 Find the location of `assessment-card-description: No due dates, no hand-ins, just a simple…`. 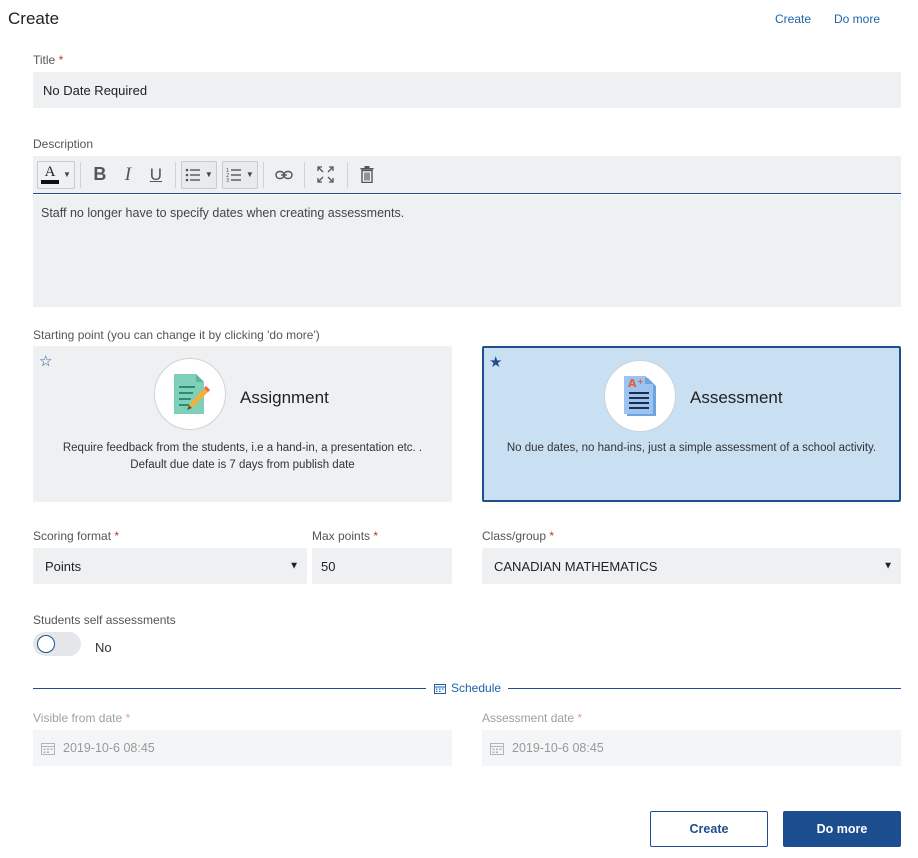

assessment-card-description: No due dates, no hand-ins, just a simple… is located at coordinates (691, 448).